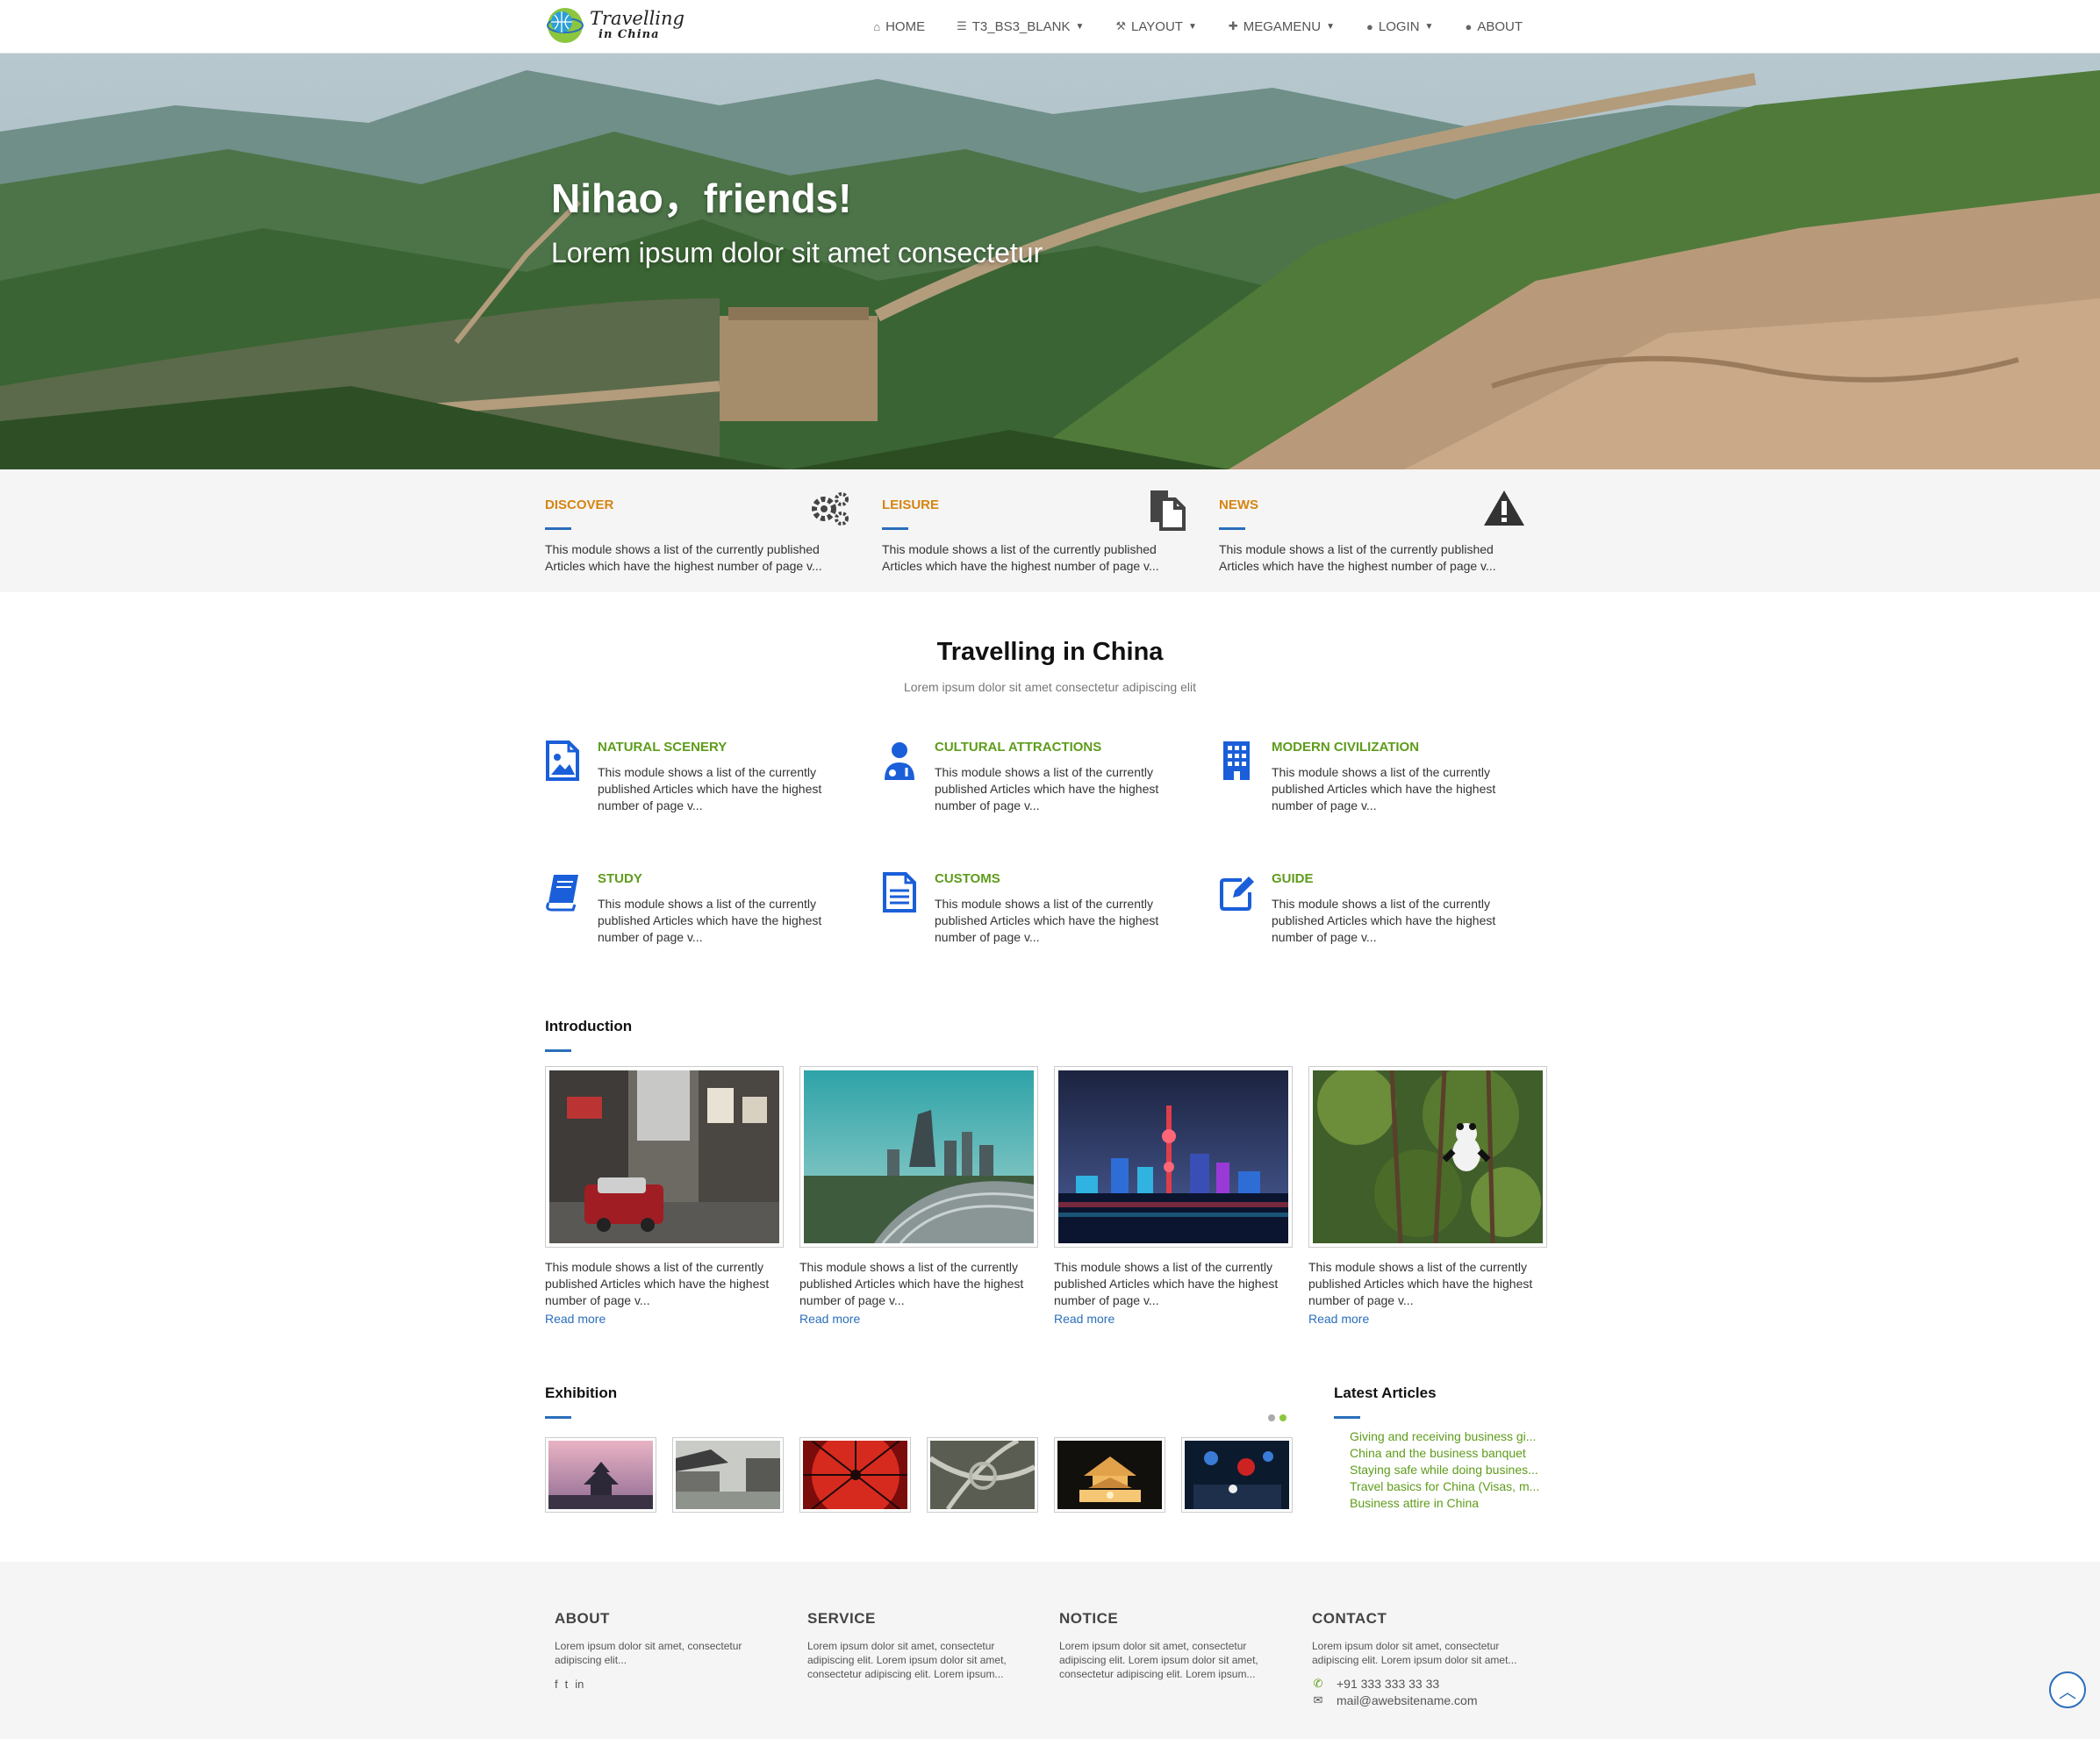 The width and height of the screenshot is (2100, 1739). Describe the element at coordinates (1318, 1683) in the screenshot. I see `phone-icon: ✆` at that location.